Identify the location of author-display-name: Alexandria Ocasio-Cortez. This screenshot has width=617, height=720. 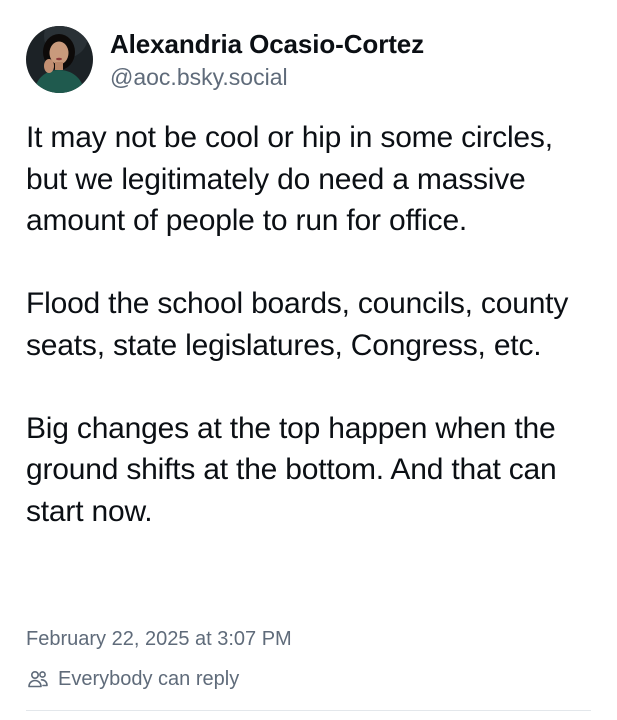
(267, 44).